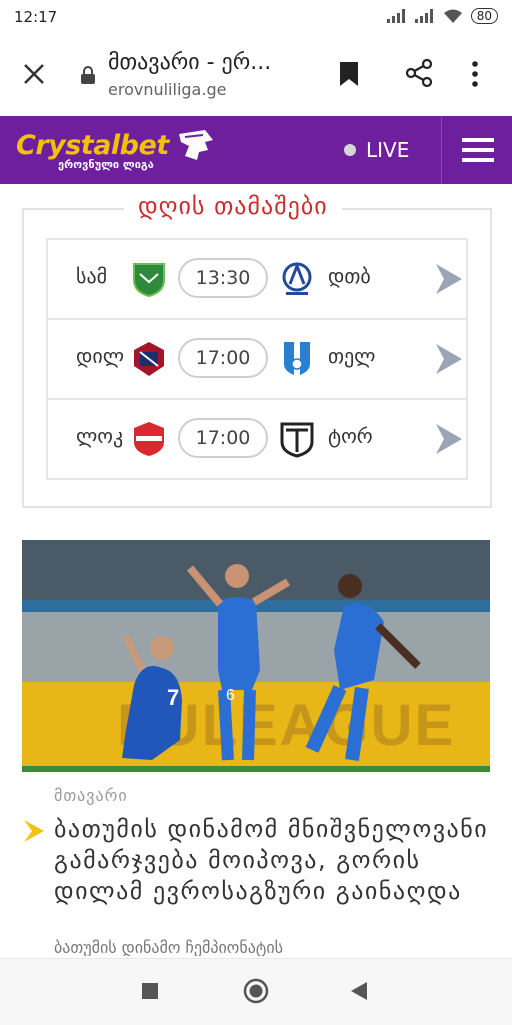 The height and width of the screenshot is (1025, 512). I want to click on news-bullet-icon, so click(34, 831).